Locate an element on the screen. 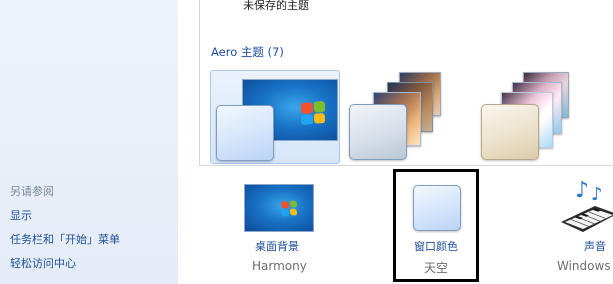  desktop-background-label: 桌面背景 is located at coordinates (277, 246).